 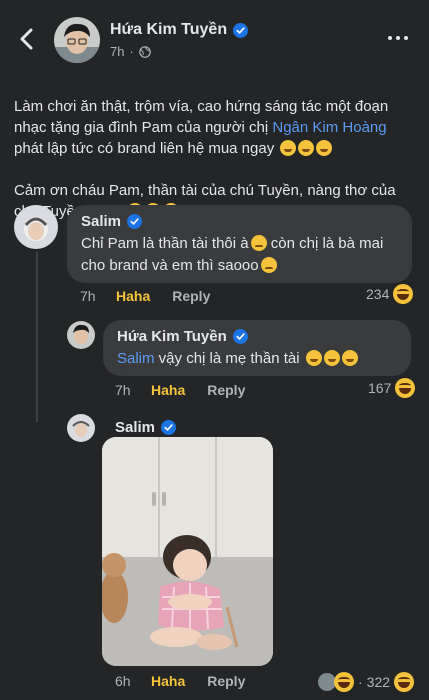 I want to click on replier-name: Hứa Kim Tuyền, so click(x=257, y=336).